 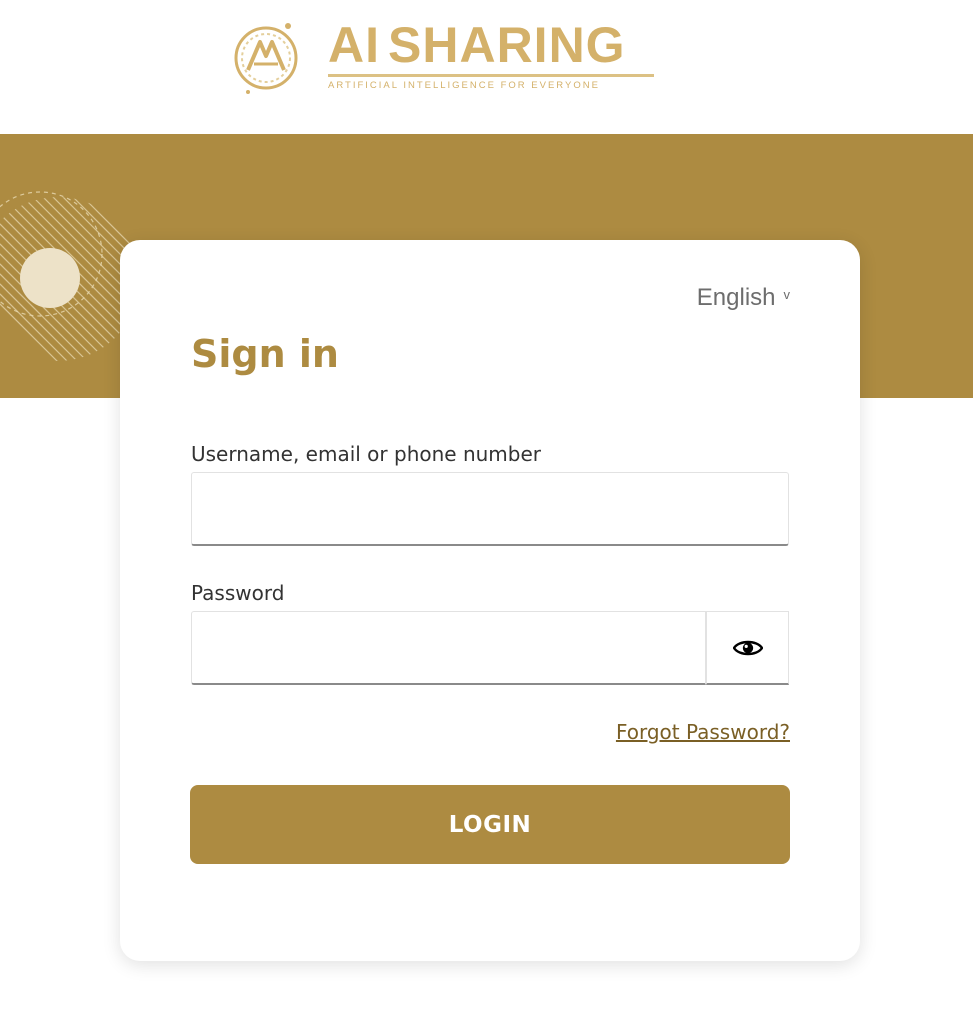 What do you see at coordinates (703, 732) in the screenshot?
I see `forgot-password-link: Forgot Password?` at bounding box center [703, 732].